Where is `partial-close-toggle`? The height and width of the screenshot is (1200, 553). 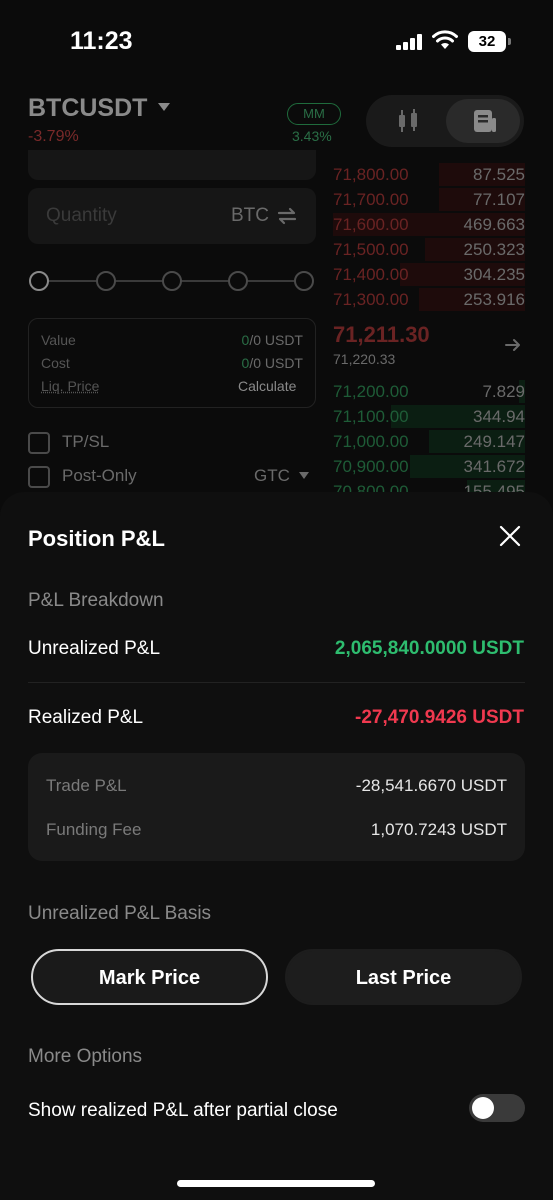
partial-close-toggle is located at coordinates (497, 1108).